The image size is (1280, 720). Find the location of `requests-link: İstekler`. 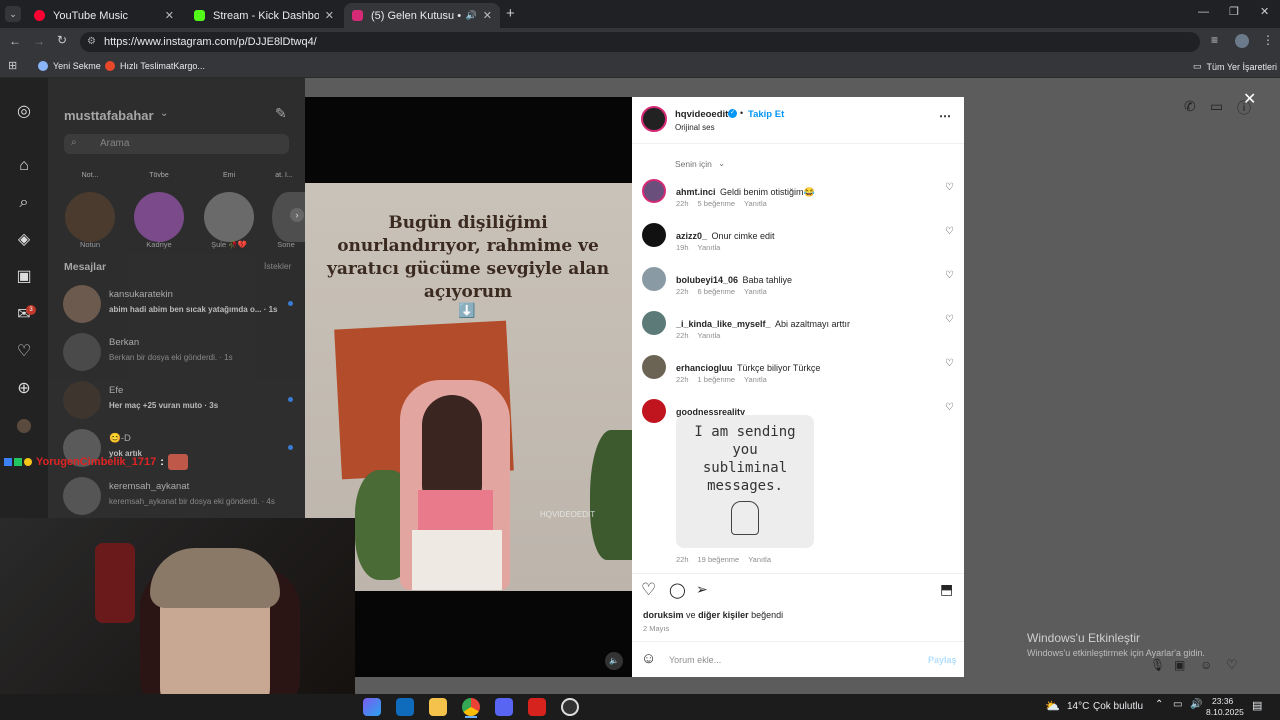

requests-link: İstekler is located at coordinates (277, 266).